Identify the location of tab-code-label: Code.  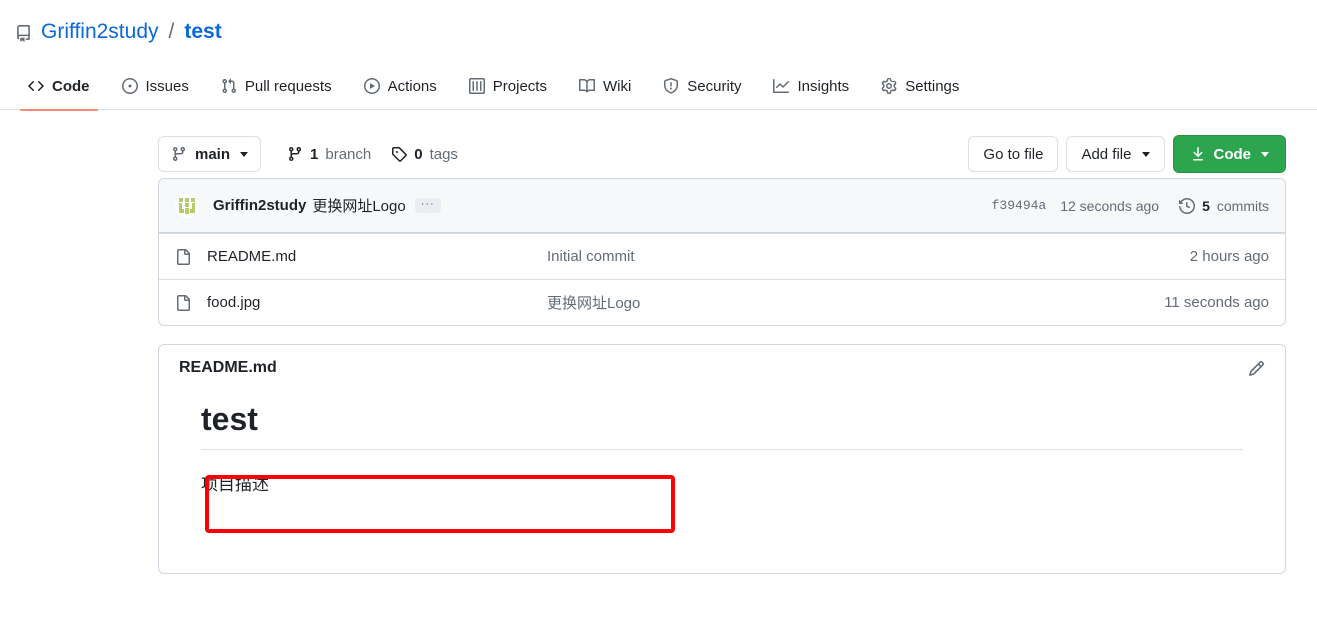
(71, 86).